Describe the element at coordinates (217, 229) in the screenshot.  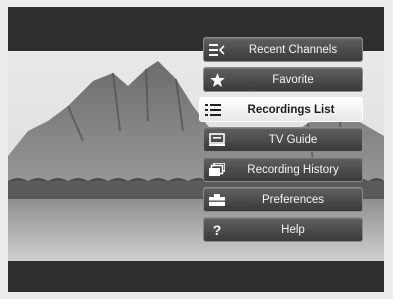
I see `question-icon: ?` at that location.